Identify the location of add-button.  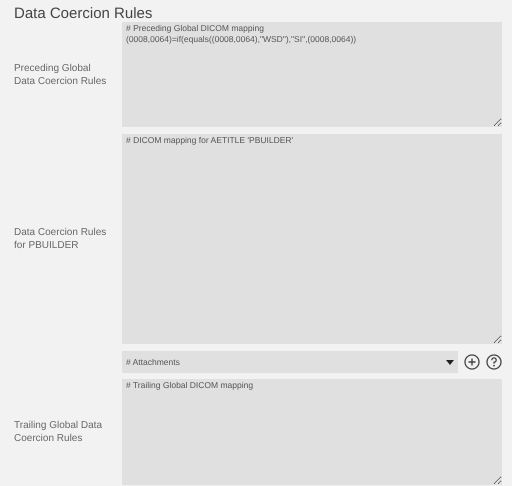
(472, 362).